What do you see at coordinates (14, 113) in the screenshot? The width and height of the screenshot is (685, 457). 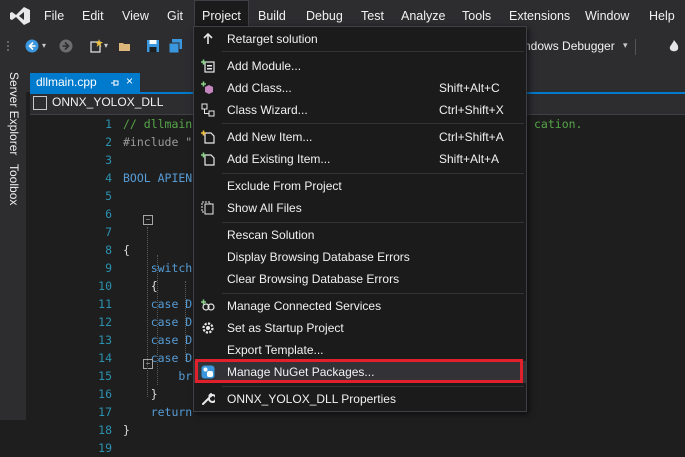 I see `server-explorer-tab: Server Explorer` at bounding box center [14, 113].